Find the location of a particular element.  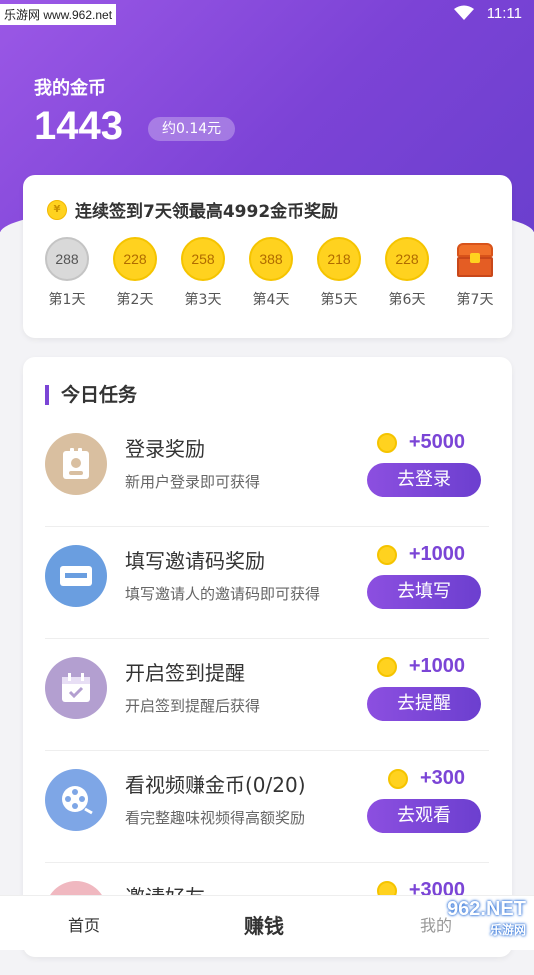

task-name: 填写邀请码奖励 is located at coordinates (195, 561).